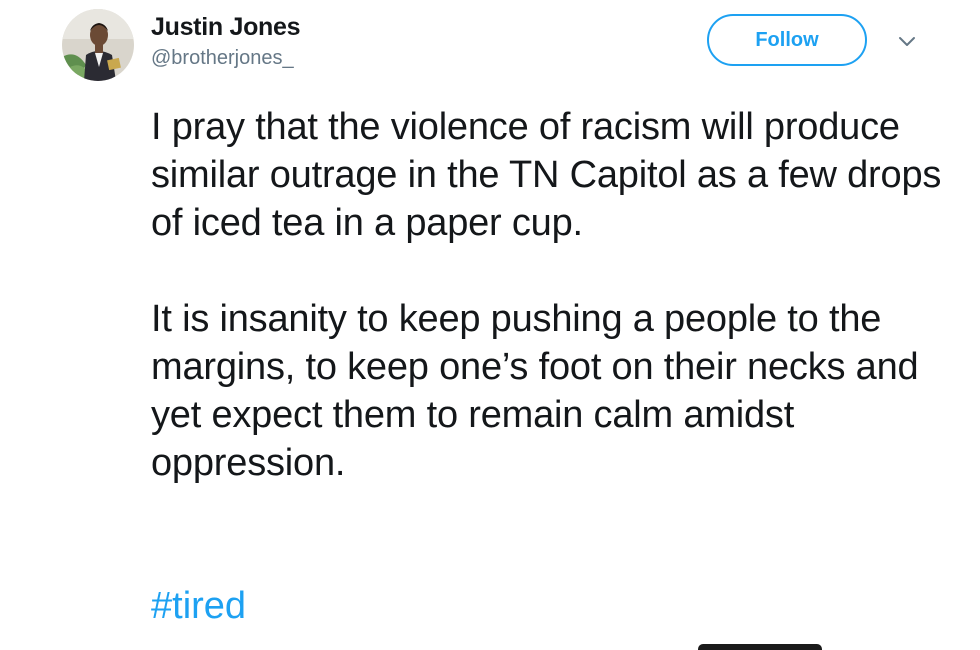 The image size is (980, 650). Describe the element at coordinates (226, 27) in the screenshot. I see `display-name: Justin Jones` at that location.